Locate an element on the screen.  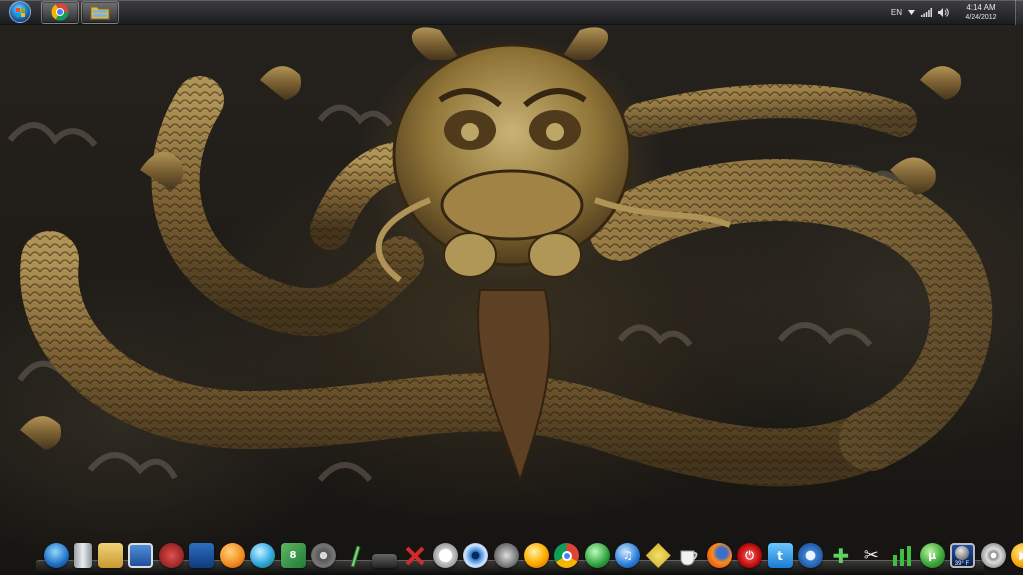
scanner-icon is located at coordinates (384, 561).